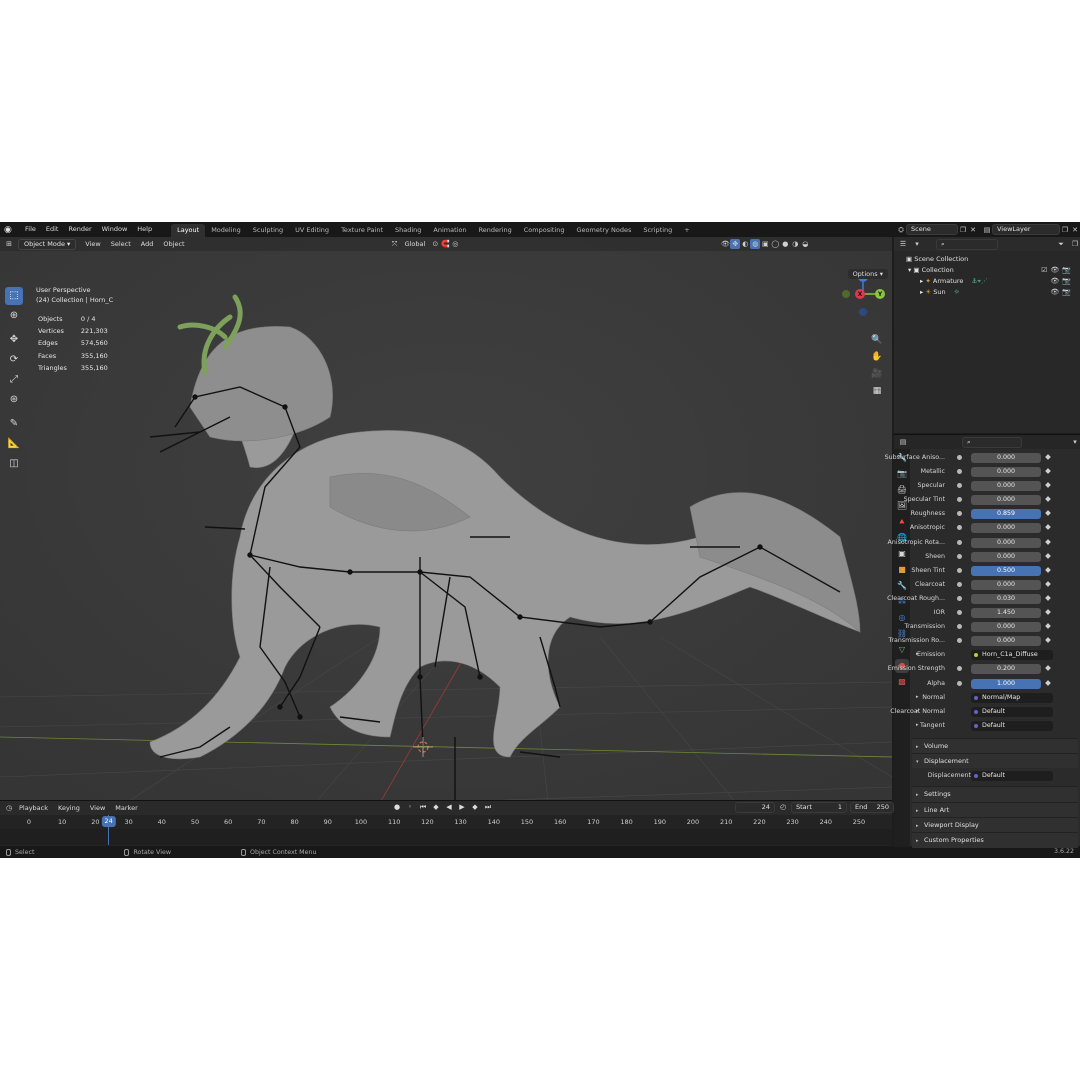  What do you see at coordinates (1006, 570) in the screenshot?
I see `property-value-field: 0.500` at bounding box center [1006, 570].